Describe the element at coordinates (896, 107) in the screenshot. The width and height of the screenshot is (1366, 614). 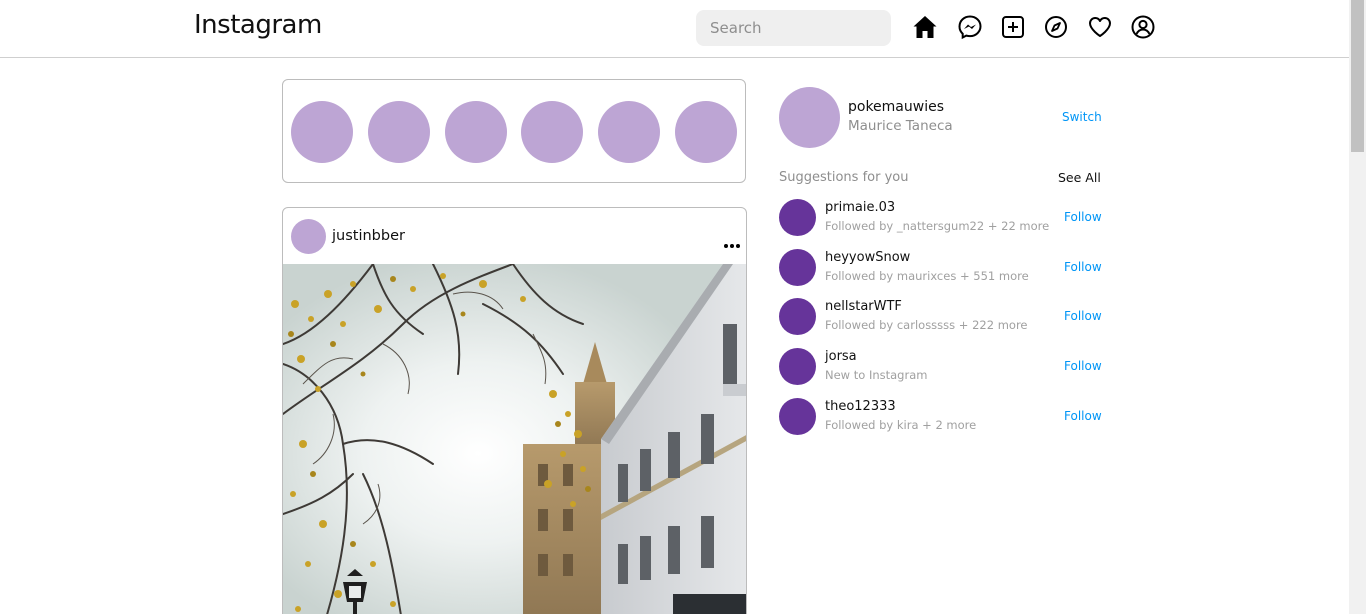
I see `current-user-username: pokemauwies` at that location.